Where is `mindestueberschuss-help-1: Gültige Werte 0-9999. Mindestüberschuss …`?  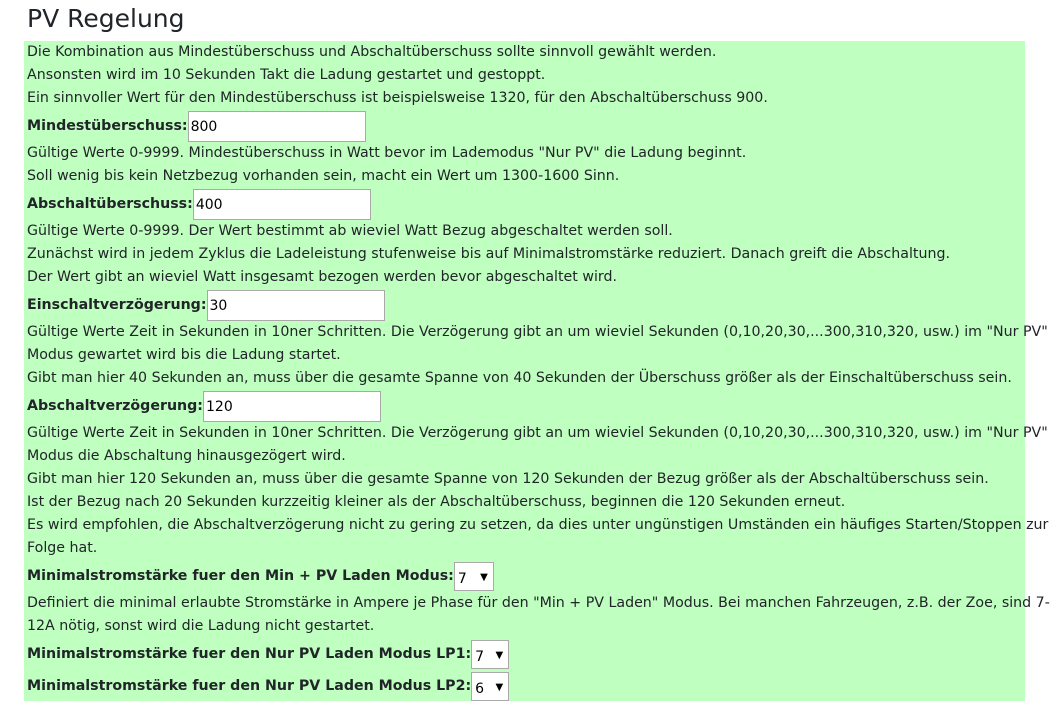
mindestueberschuss-help-1: Gültige Werte 0-9999. Mindestüberschuss … is located at coordinates (387, 153).